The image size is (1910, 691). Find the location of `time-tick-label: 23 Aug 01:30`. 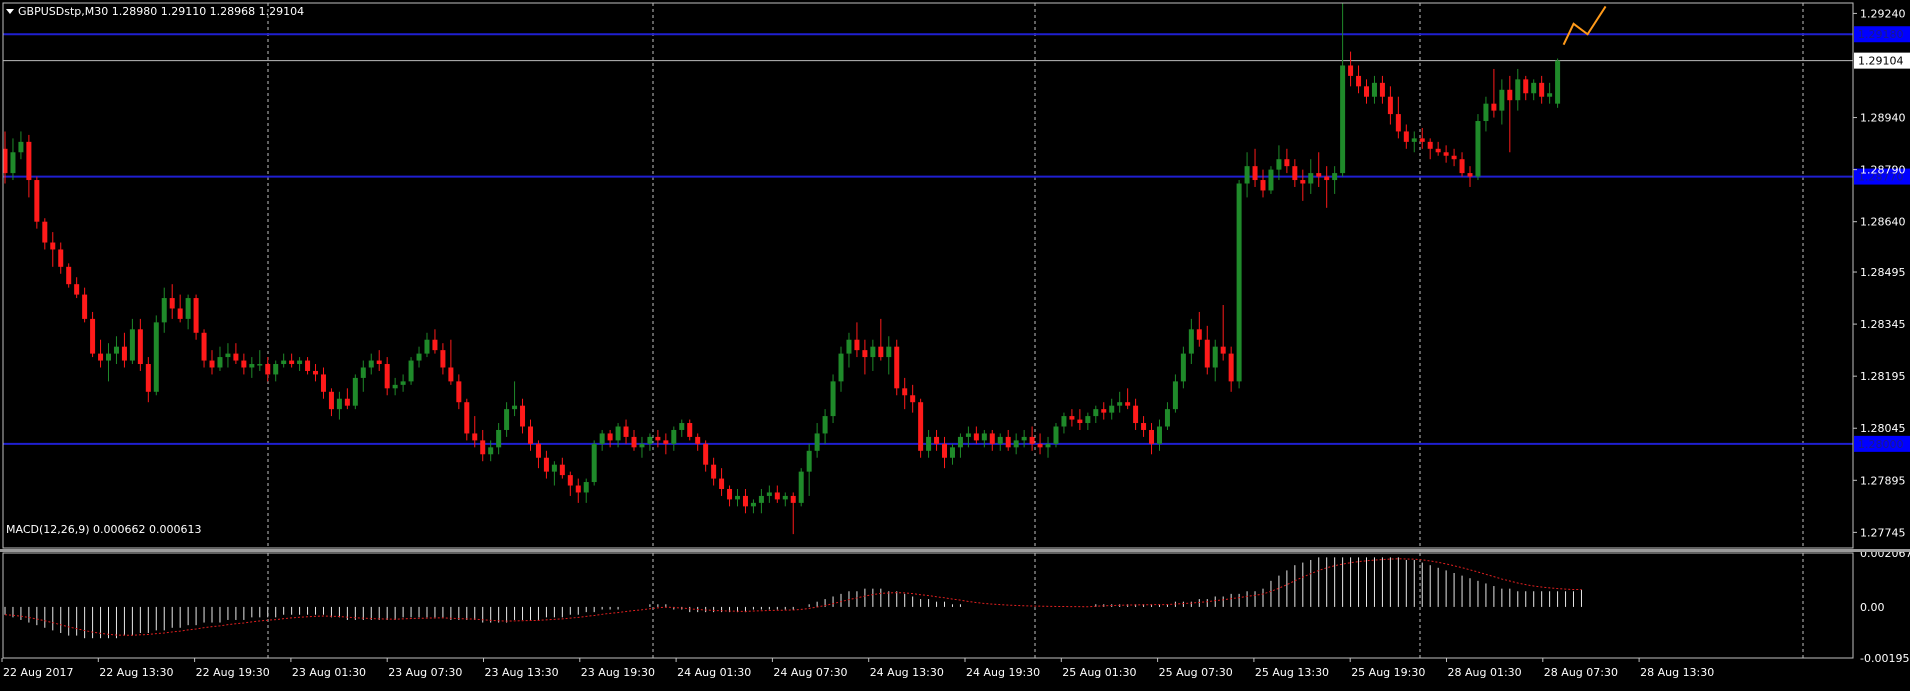

time-tick-label: 23 Aug 01:30 is located at coordinates (329, 672).